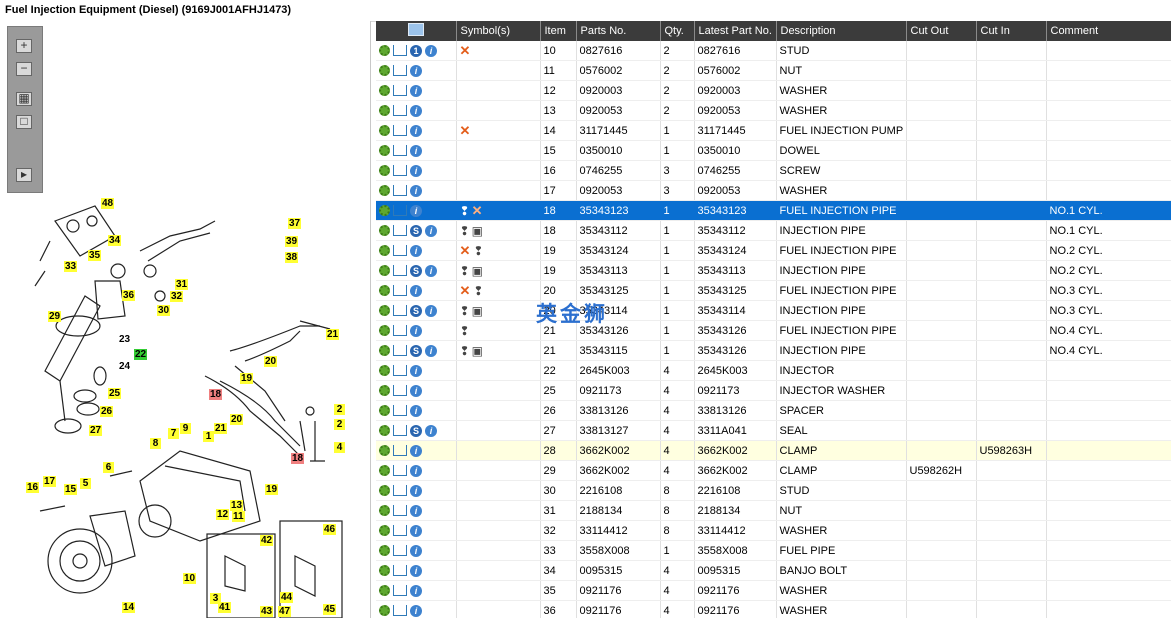 The height and width of the screenshot is (618, 1171). Describe the element at coordinates (773, 90) in the screenshot. I see `table-row: i 12 0920003 2 0920003 WASHER` at that location.